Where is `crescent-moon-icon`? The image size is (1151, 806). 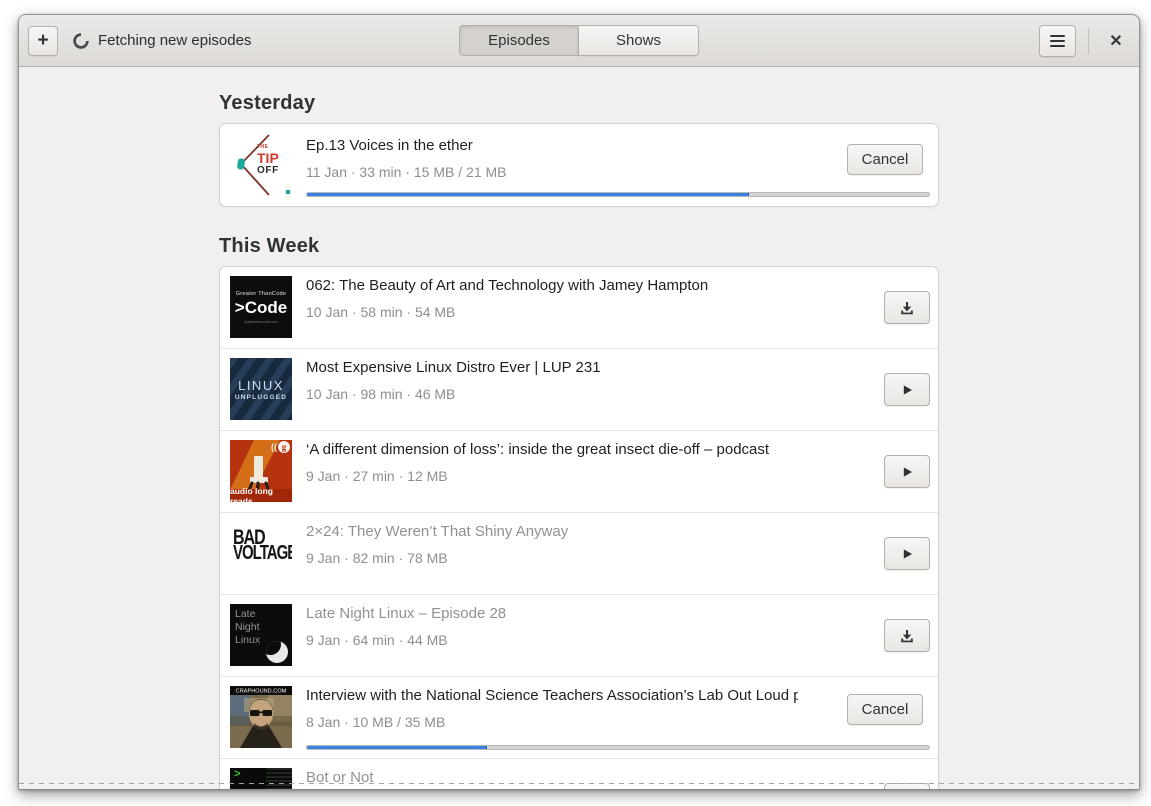
crescent-moon-icon is located at coordinates (277, 652).